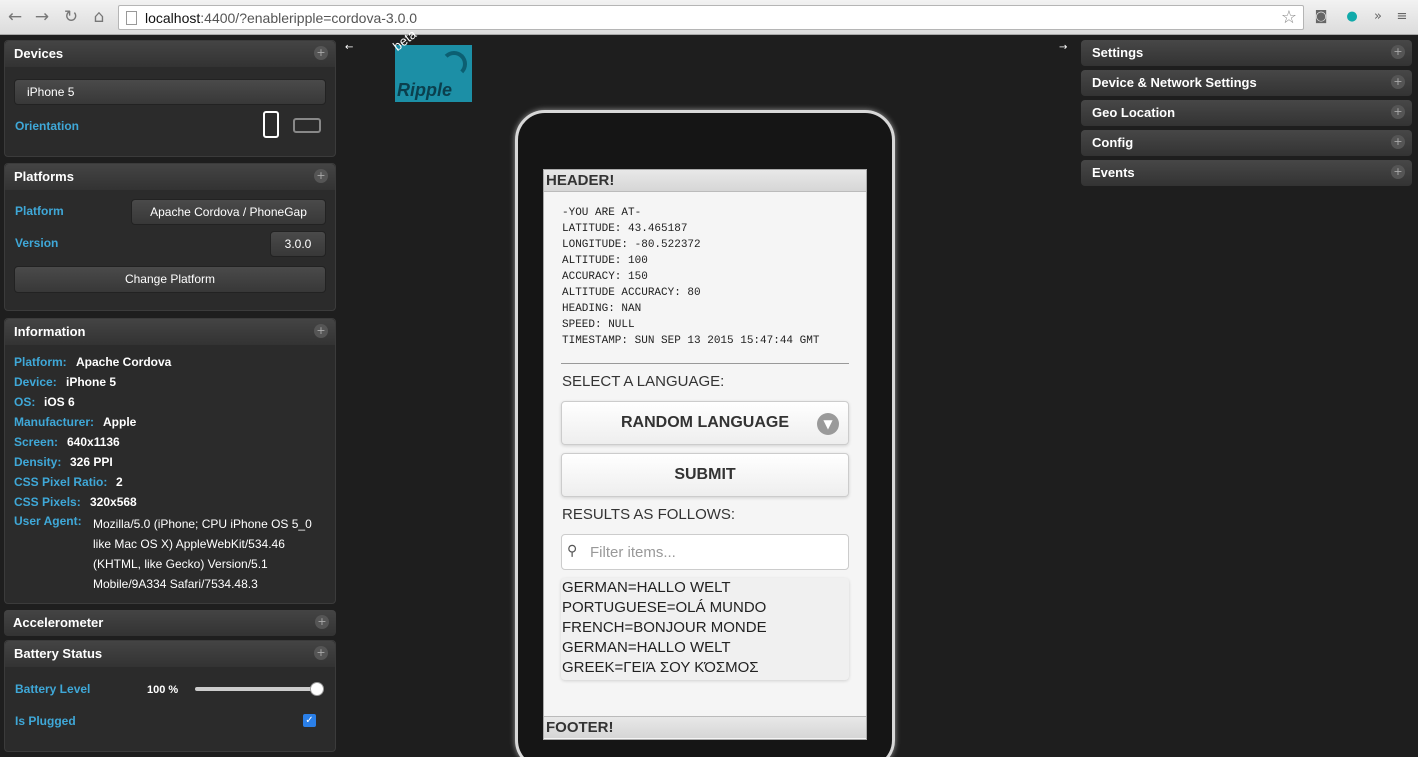  Describe the element at coordinates (705, 475) in the screenshot. I see `submit-button: SUBMIT` at that location.